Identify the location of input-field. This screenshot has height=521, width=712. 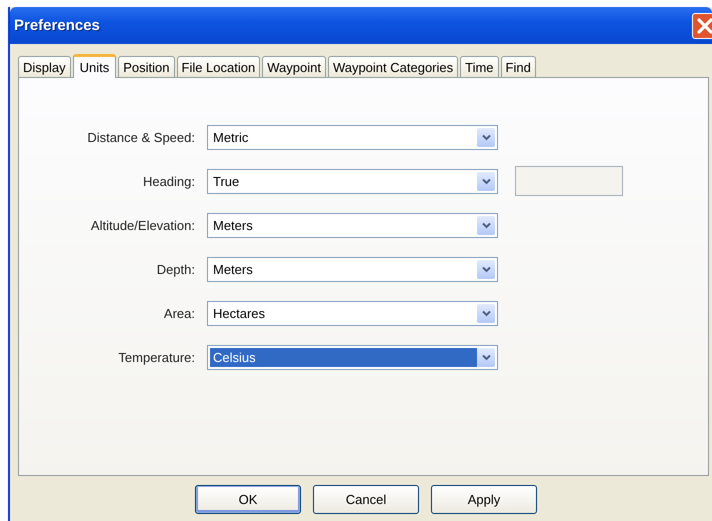
(569, 181).